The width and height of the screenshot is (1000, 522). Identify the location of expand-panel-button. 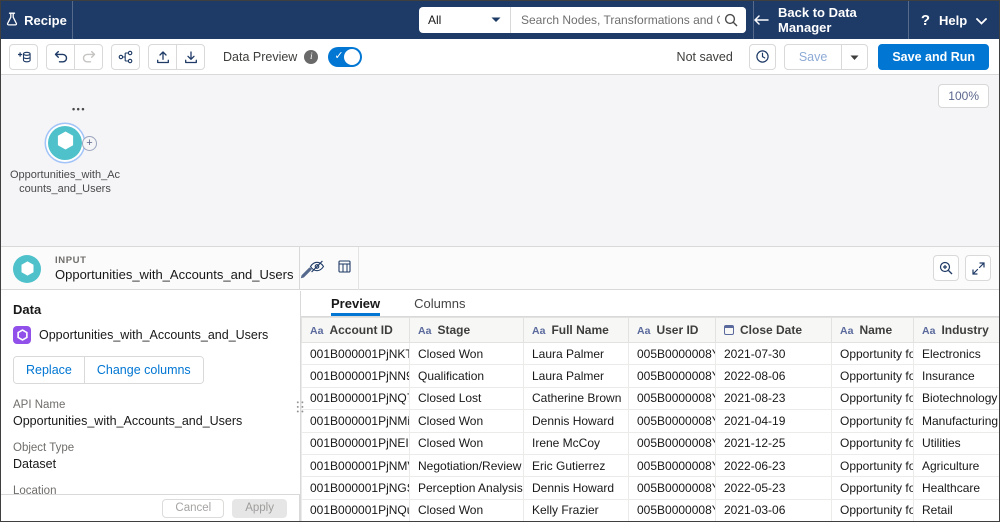
(978, 268).